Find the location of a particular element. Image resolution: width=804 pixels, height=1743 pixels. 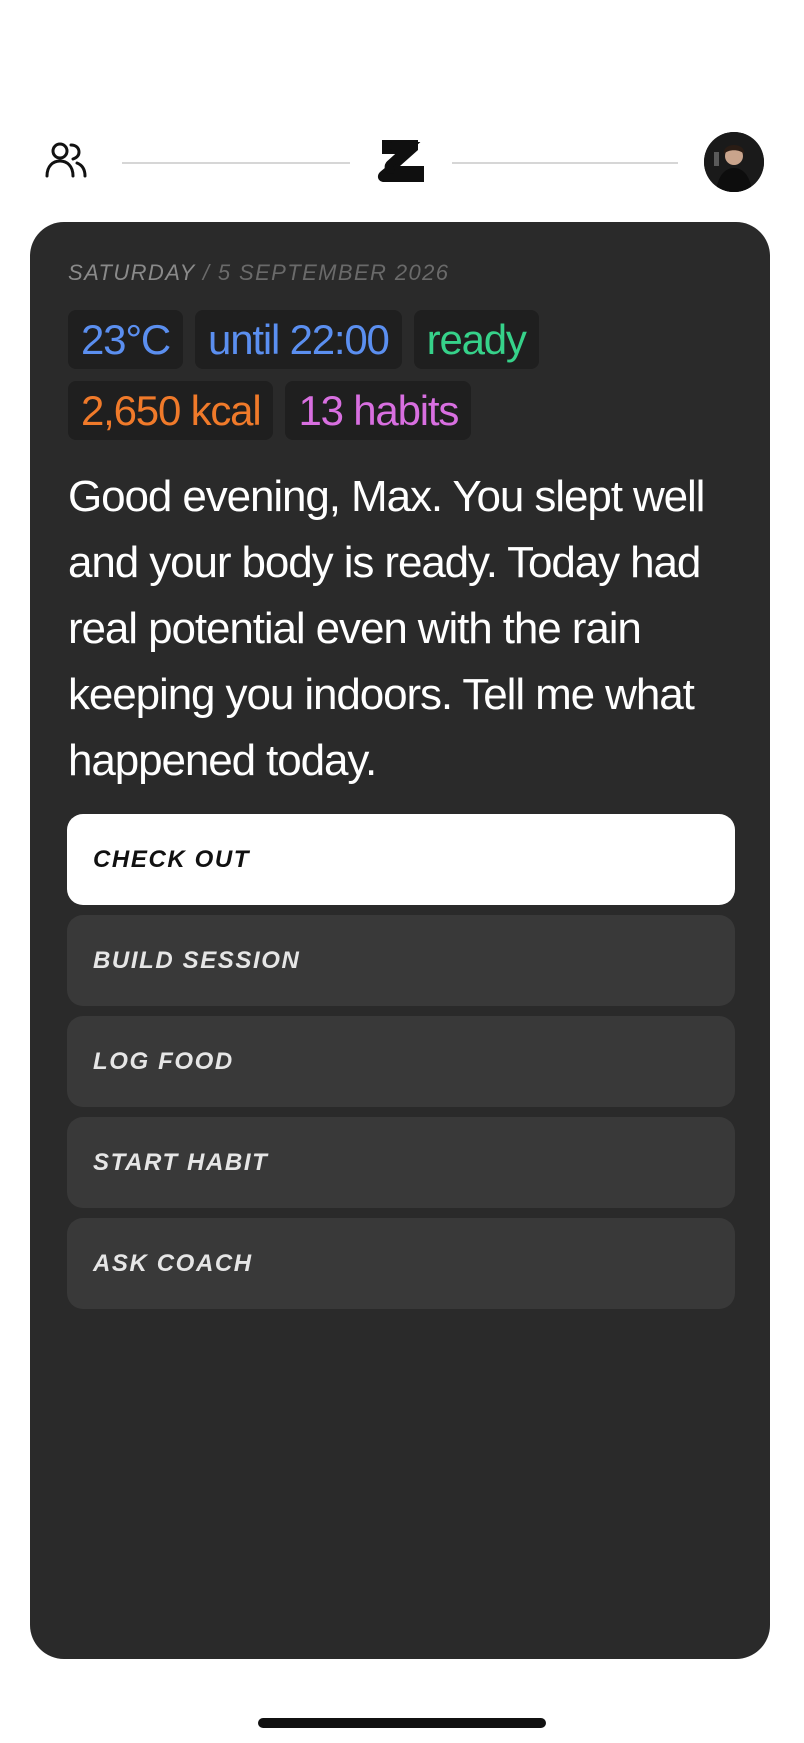

calories-chip: 2,650 kcal is located at coordinates (171, 410).